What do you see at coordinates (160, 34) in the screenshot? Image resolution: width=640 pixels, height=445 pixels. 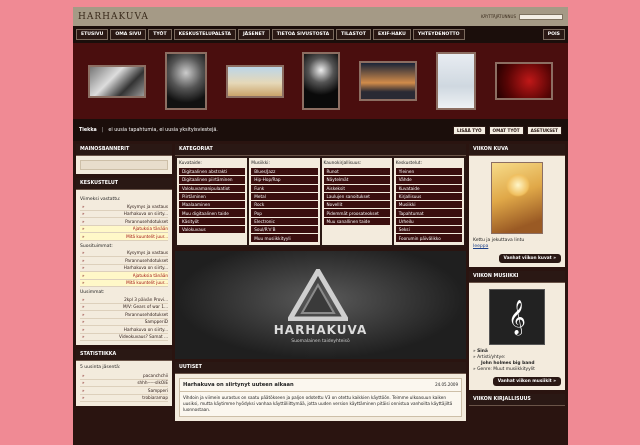 I see `nav-tyot: TYÖT` at bounding box center [160, 34].